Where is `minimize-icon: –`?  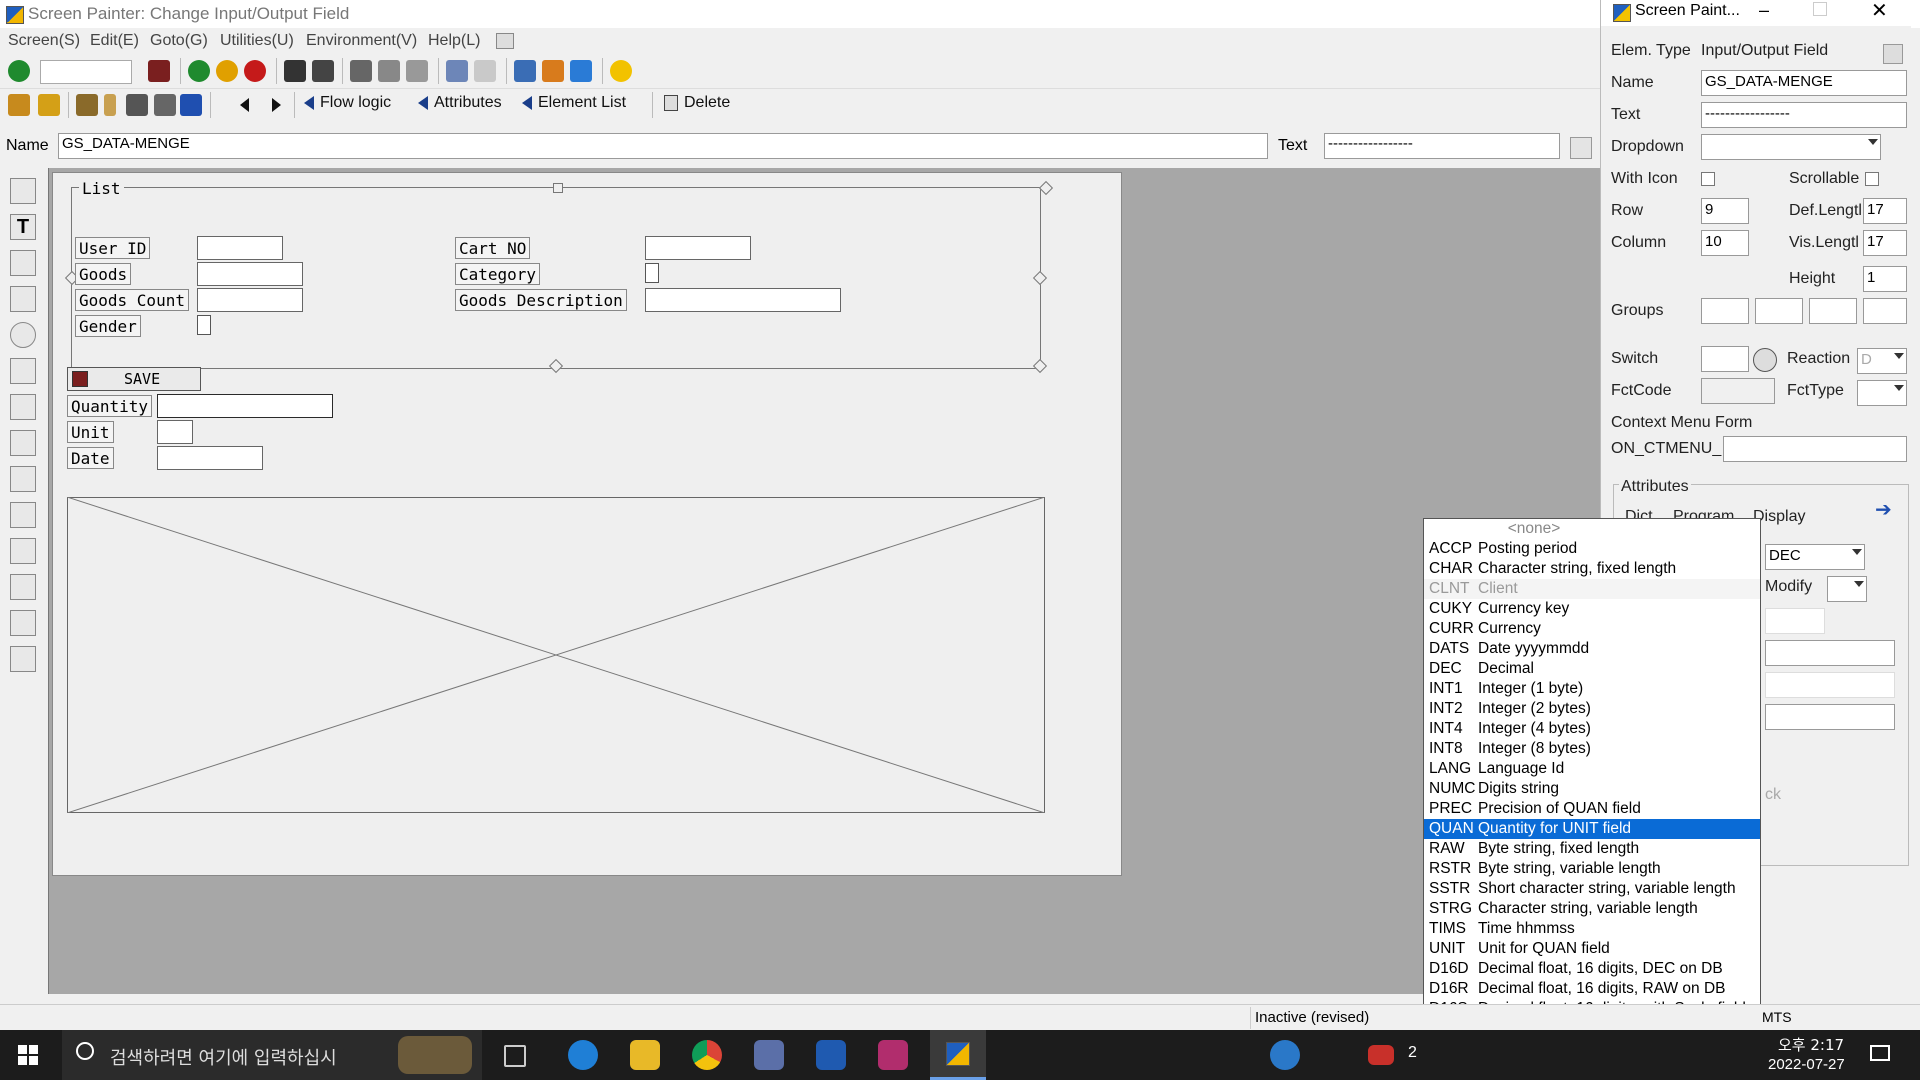
minimize-icon: – is located at coordinates (1764, 10).